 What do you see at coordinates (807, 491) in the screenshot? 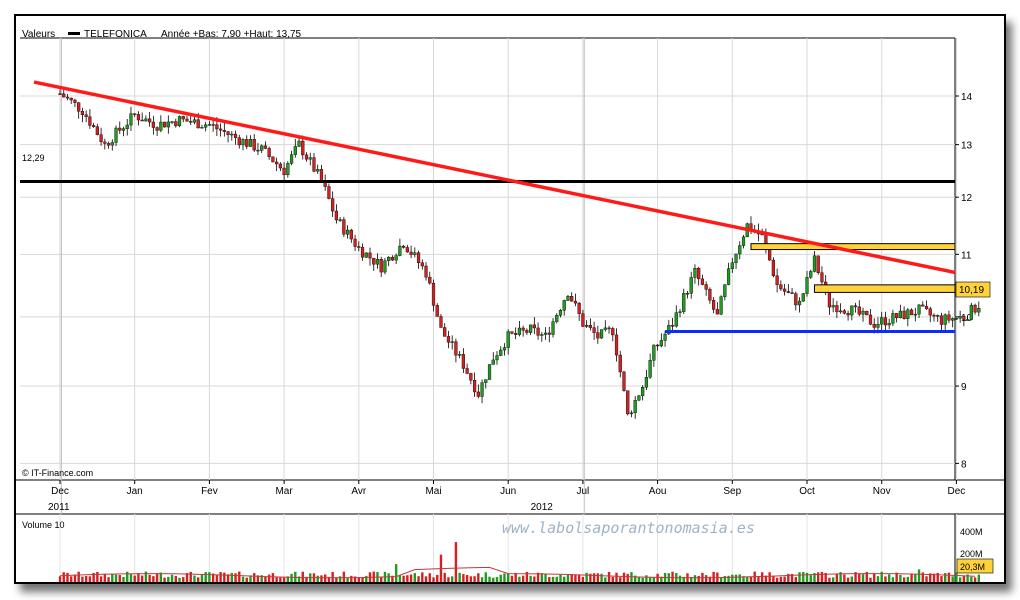
I see `x-tick-label: Oct` at bounding box center [807, 491].